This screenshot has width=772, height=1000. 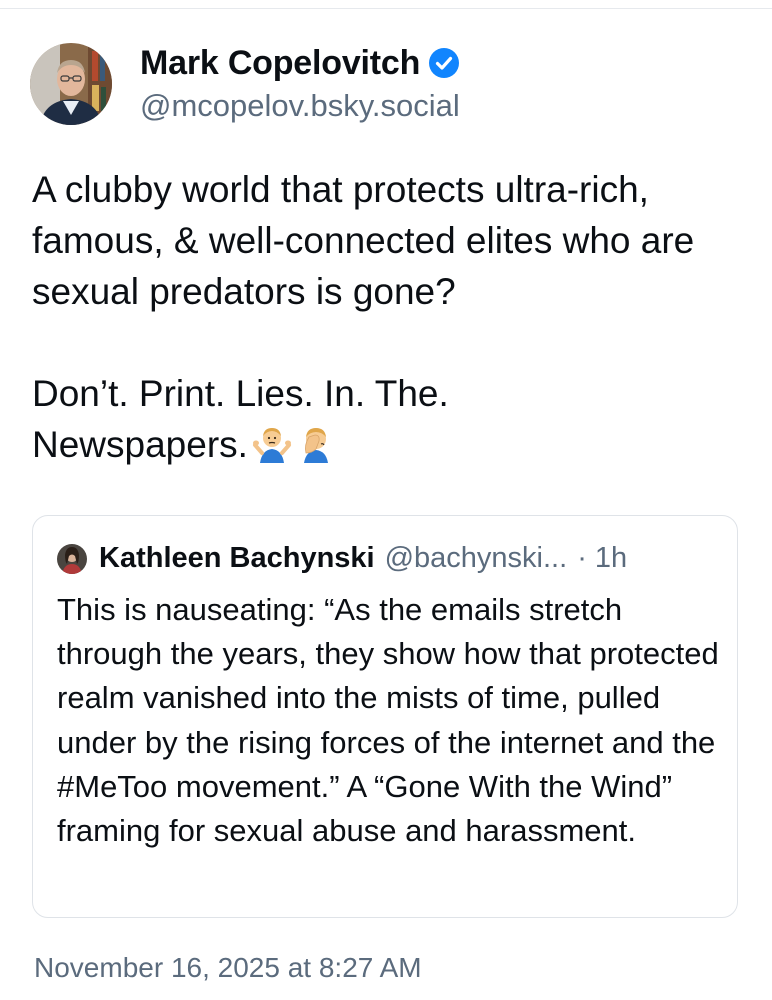 I want to click on post-text-paragraph-2-line-1: Don’t. Print. Lies. In. The., so click(x=240, y=393).